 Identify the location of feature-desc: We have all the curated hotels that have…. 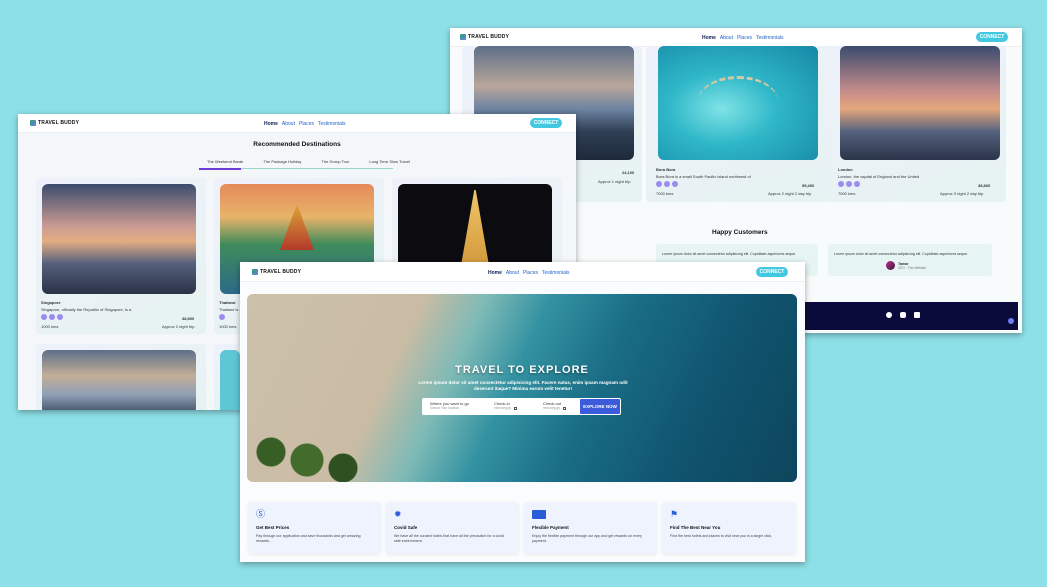
(449, 538).